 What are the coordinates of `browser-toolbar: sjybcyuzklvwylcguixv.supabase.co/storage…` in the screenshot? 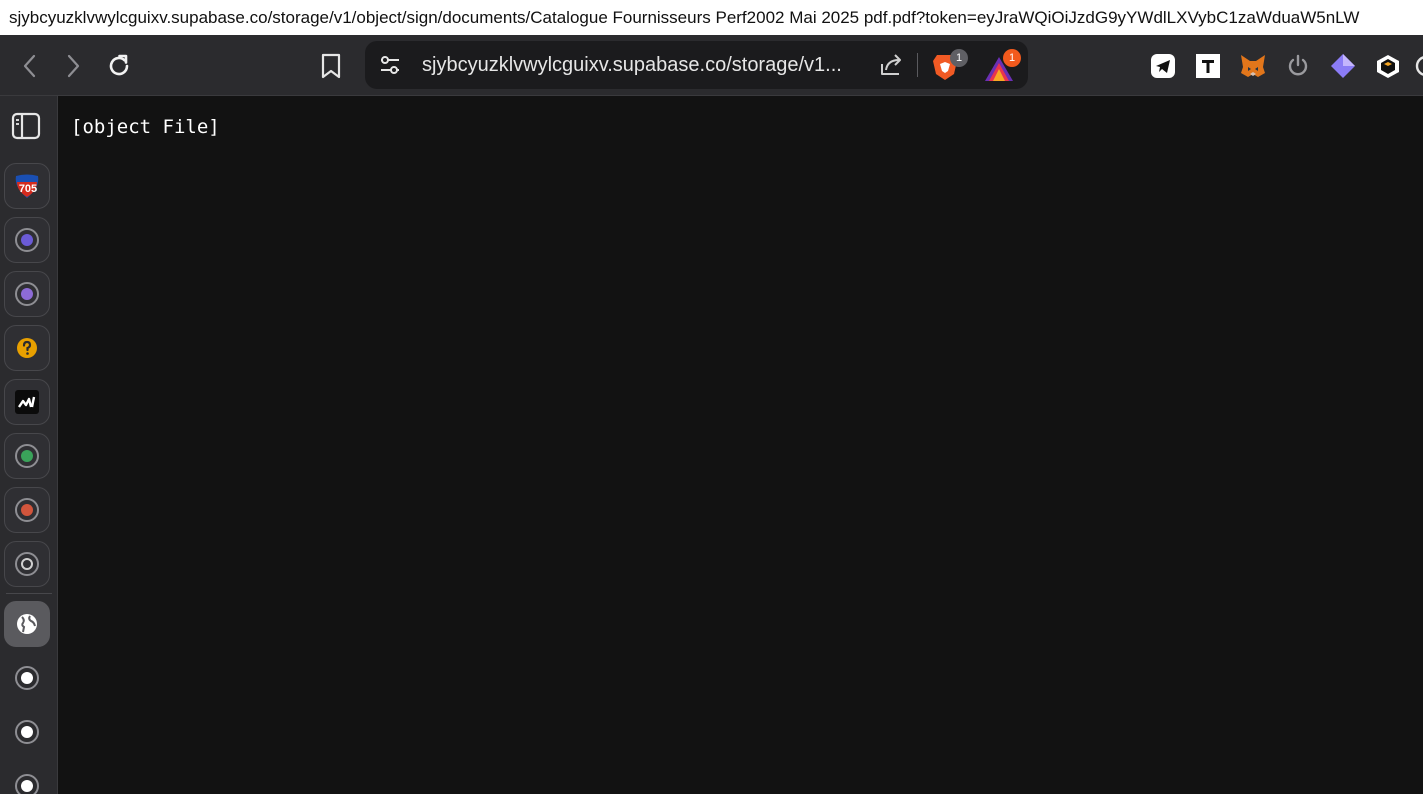 It's located at (711, 65).